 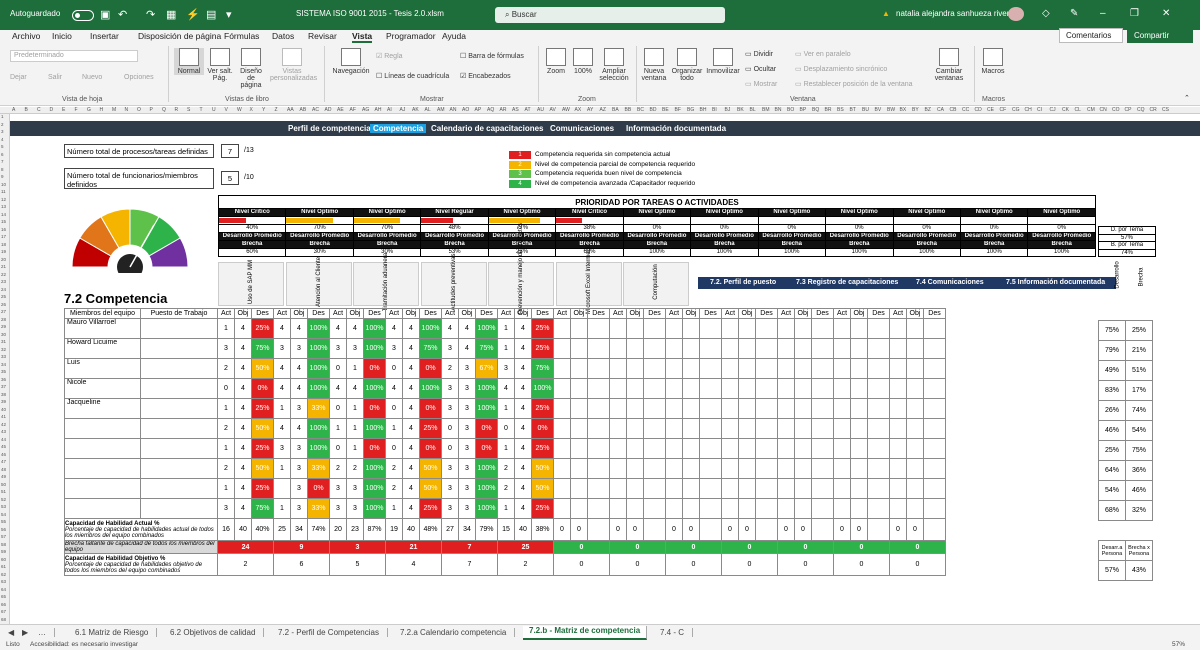 What do you see at coordinates (251, 68) in the screenshot?
I see `page-layout-button: Diseño de página` at bounding box center [251, 68].